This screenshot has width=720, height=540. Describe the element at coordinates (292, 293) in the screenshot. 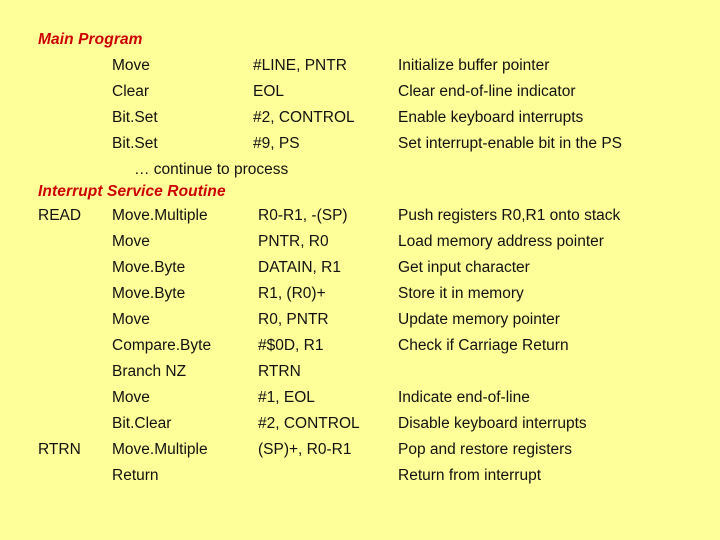

I see `code-operand: R1, (R0)+` at that location.